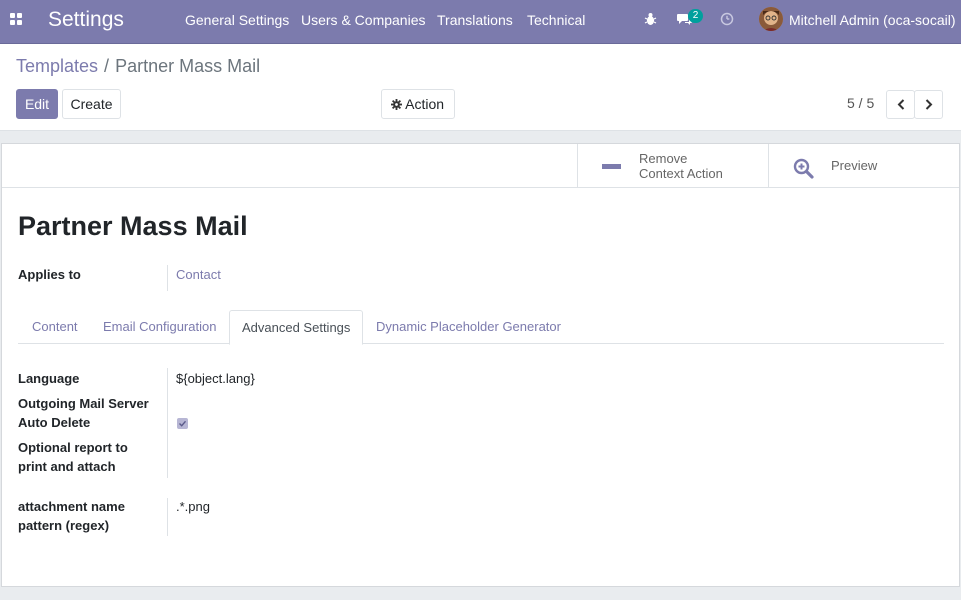 This screenshot has height=600, width=961. Describe the element at coordinates (480, 166) in the screenshot. I see `button-box: Remove Context Action Preview` at that location.